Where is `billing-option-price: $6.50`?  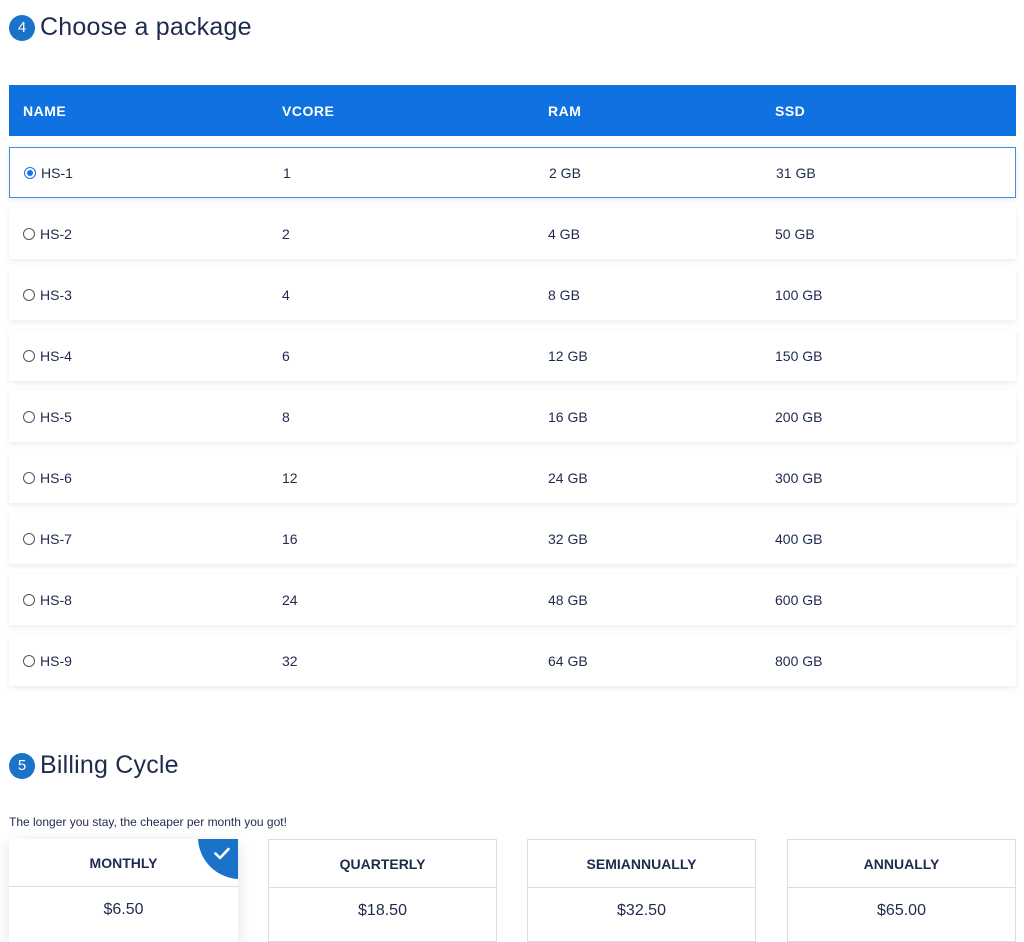
billing-option-price: $6.50 is located at coordinates (123, 909).